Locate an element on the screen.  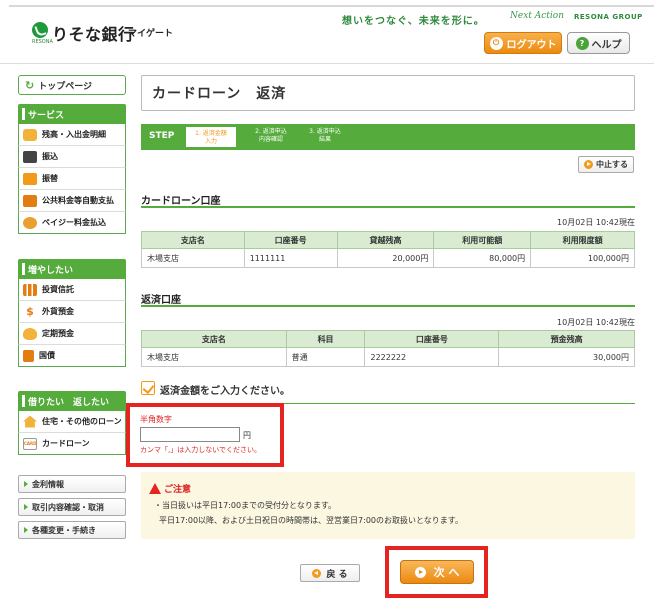
notice-title-text: ご注意 is located at coordinates (178, 490).